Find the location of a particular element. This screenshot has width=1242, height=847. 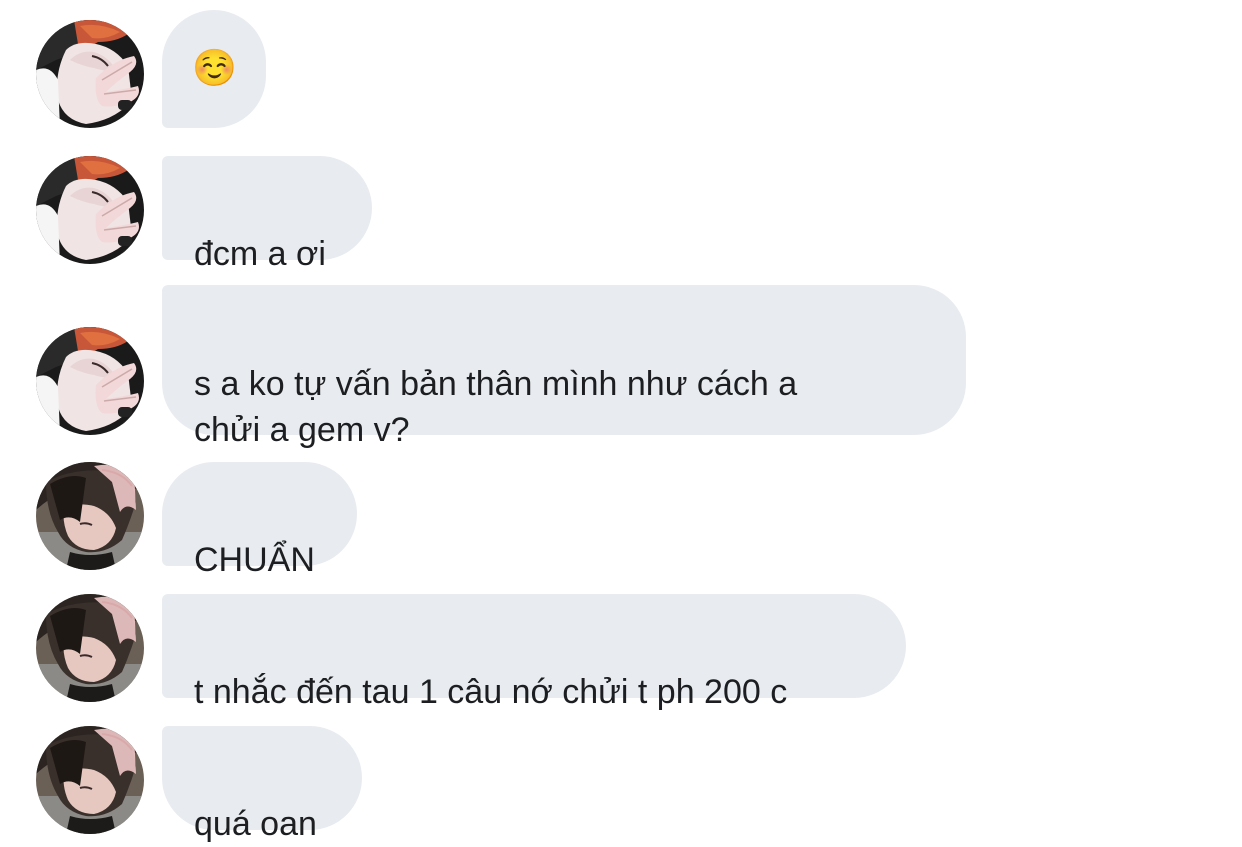

message-text: t nhắc đến tau 1 câu nớ chửi t ph 200 c is located at coordinates (491, 692).